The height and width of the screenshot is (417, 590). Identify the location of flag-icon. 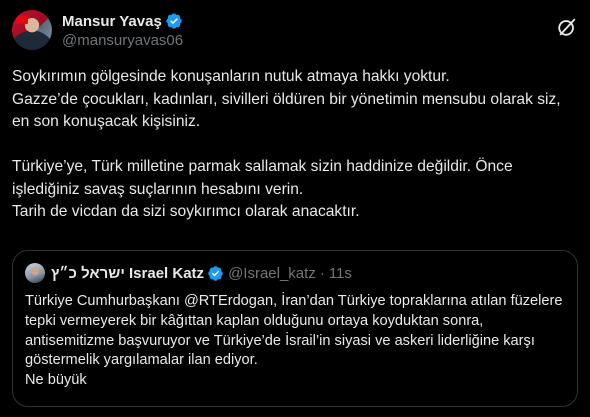
(22, 20).